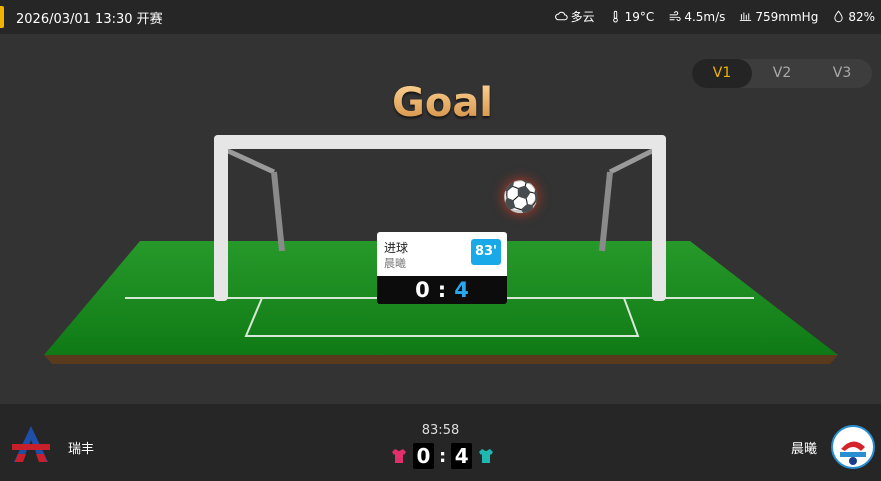 The height and width of the screenshot is (481, 881). What do you see at coordinates (521, 197) in the screenshot?
I see `soccer-ball-icon: ⚽` at bounding box center [521, 197].